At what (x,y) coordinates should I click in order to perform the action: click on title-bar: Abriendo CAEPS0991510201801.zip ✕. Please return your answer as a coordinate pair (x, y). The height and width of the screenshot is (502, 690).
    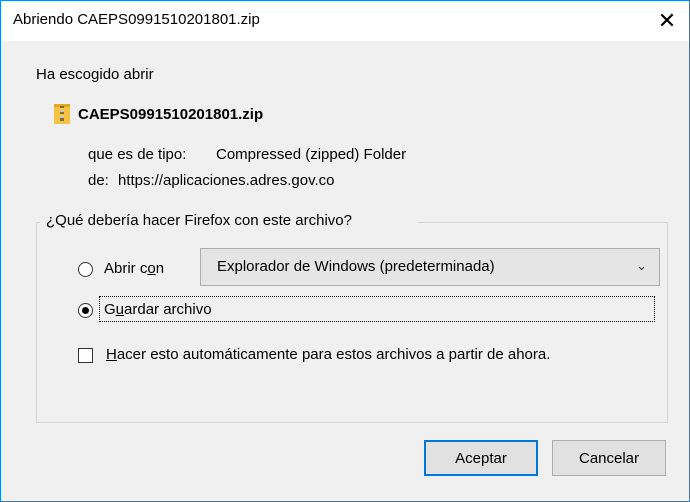
    Looking at the image, I should click on (345, 21).